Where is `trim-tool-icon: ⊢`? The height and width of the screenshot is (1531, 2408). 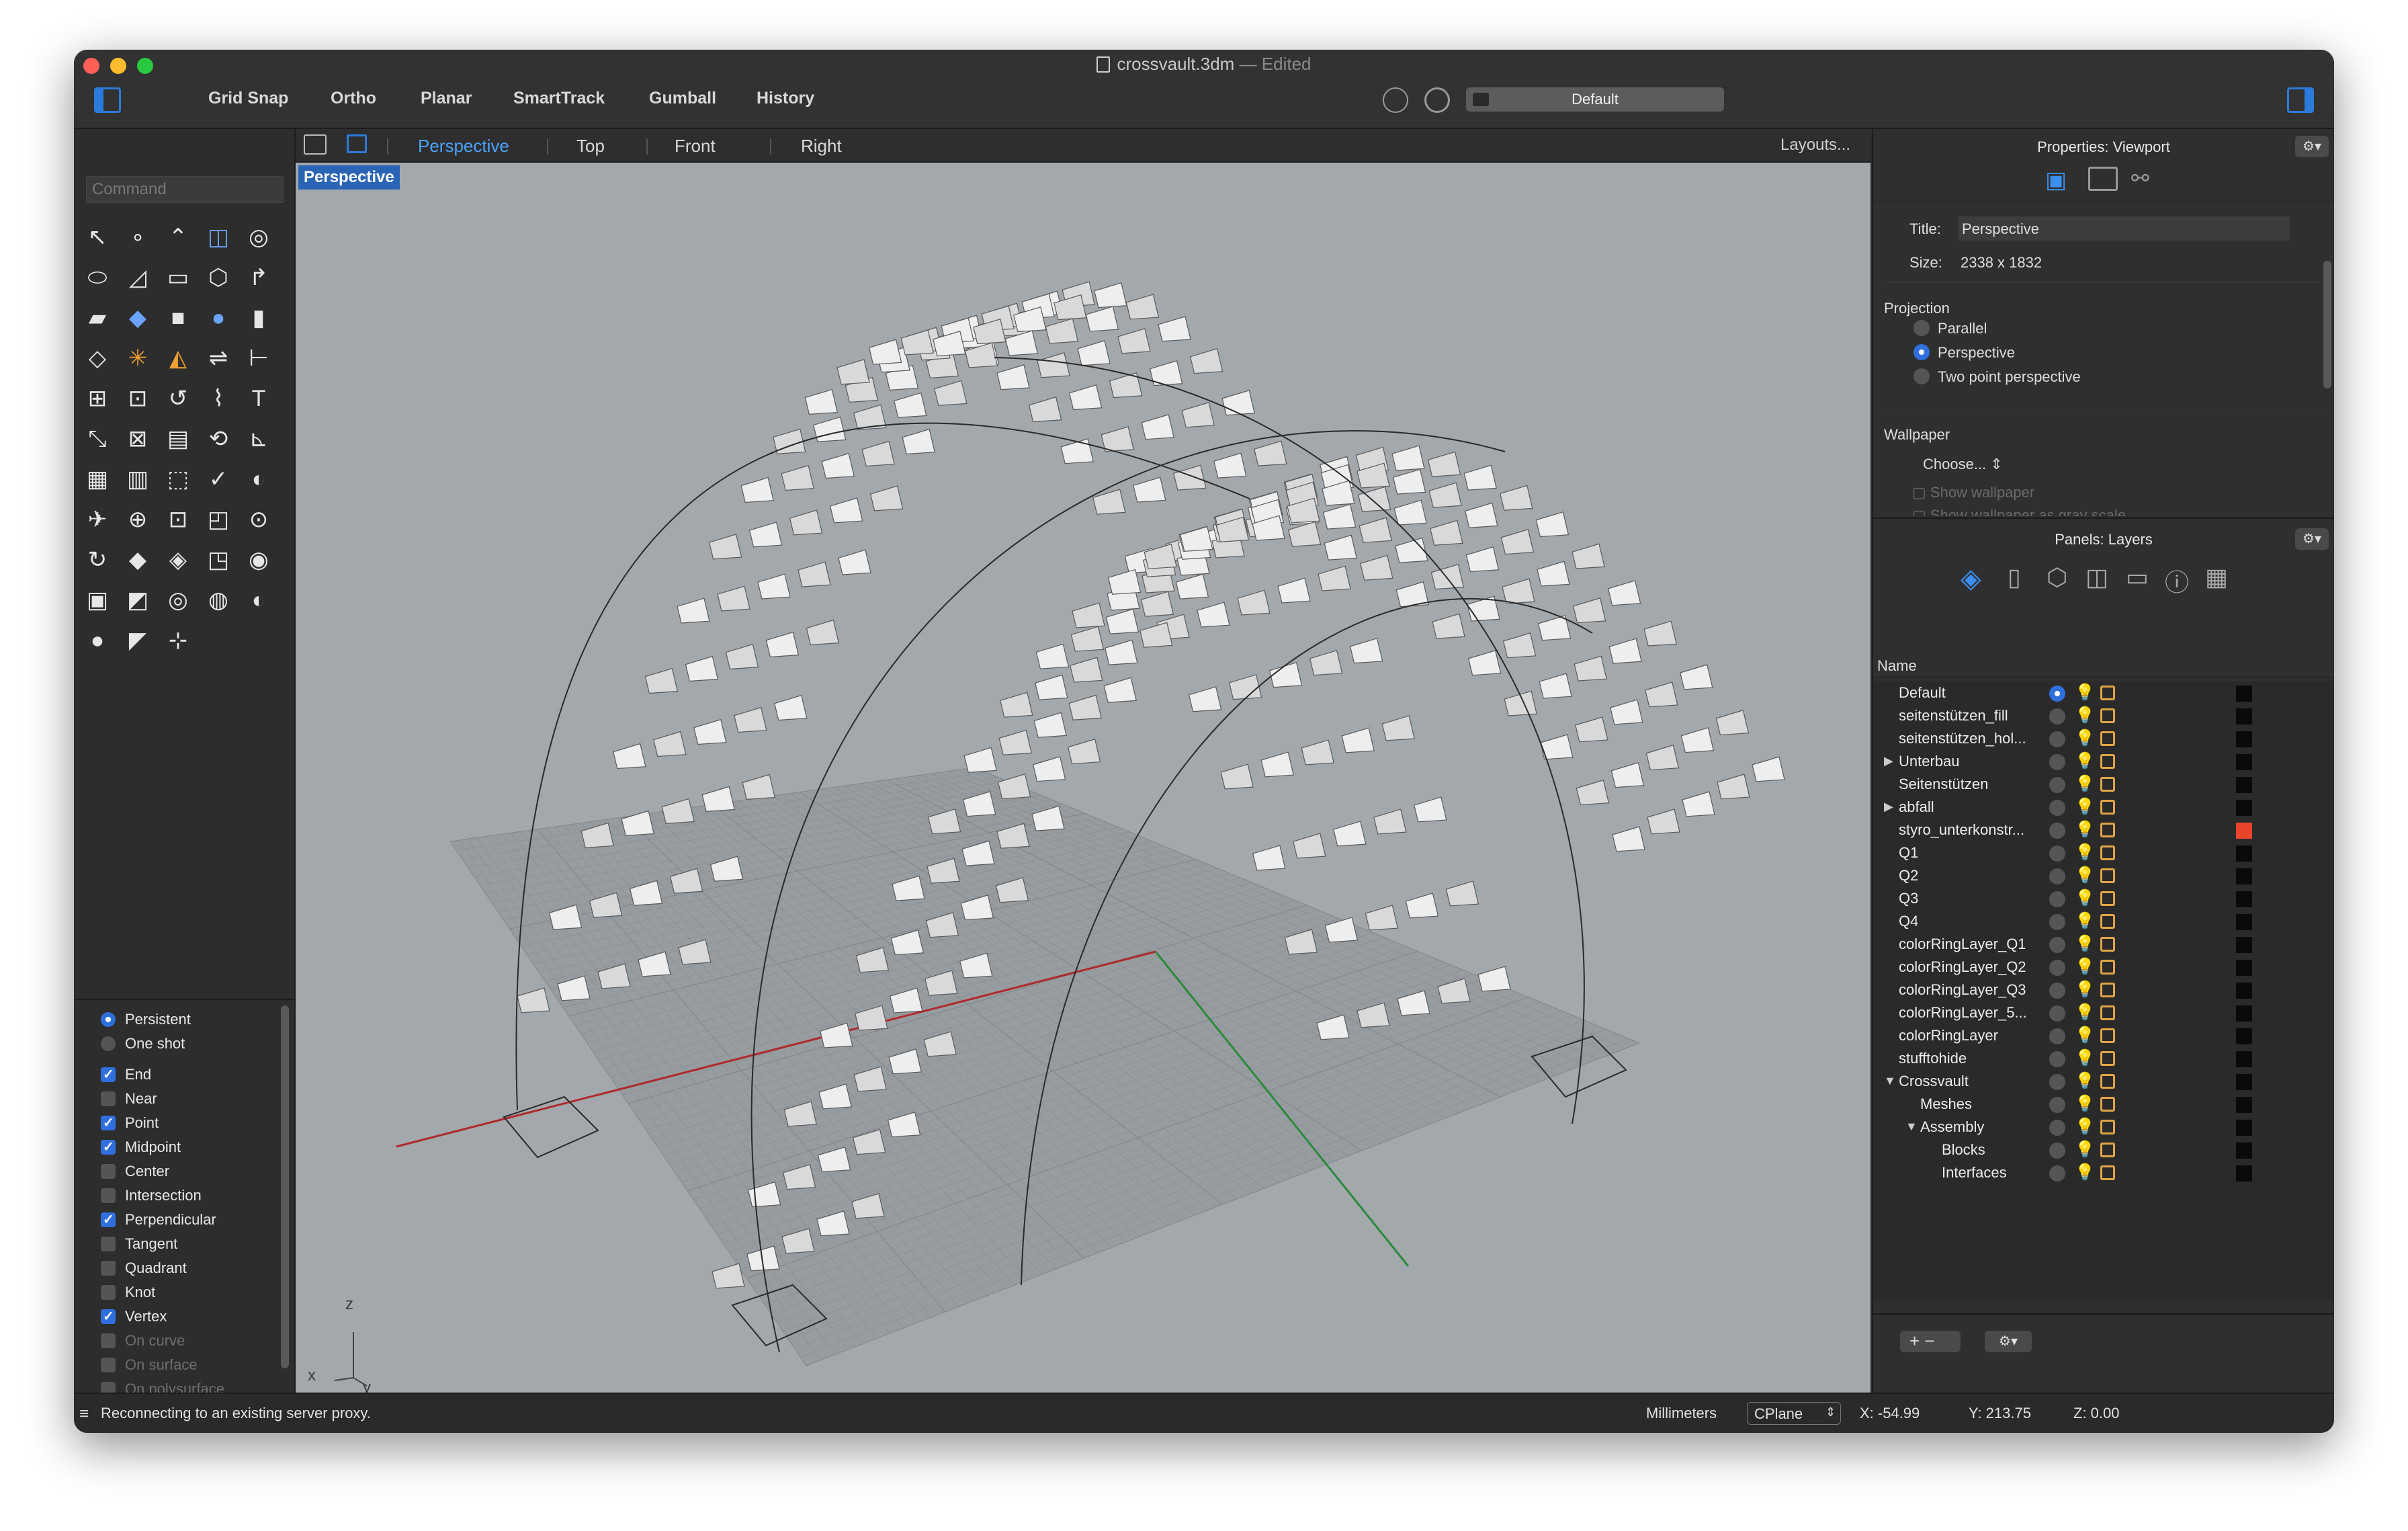
trim-tool-icon: ⊢ is located at coordinates (258, 358).